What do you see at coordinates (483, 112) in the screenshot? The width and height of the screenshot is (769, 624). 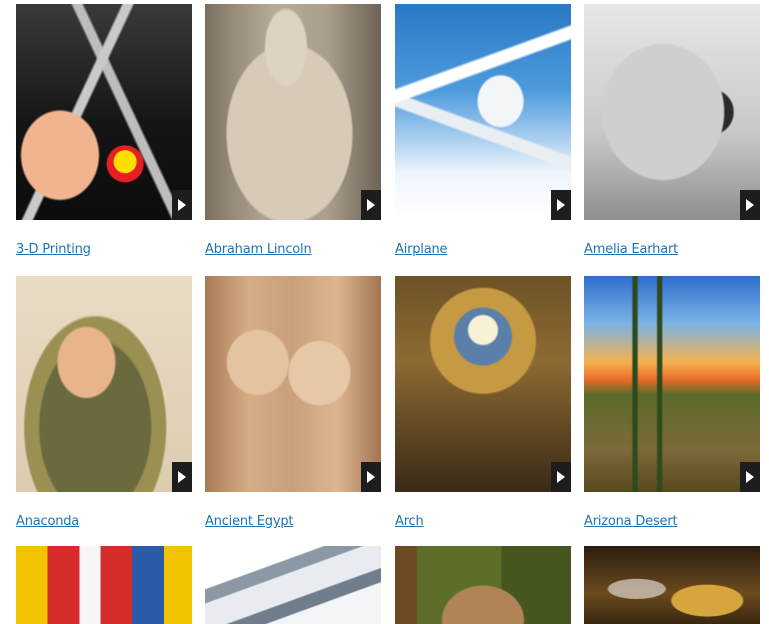 I see `thumbnail-airplane` at bounding box center [483, 112].